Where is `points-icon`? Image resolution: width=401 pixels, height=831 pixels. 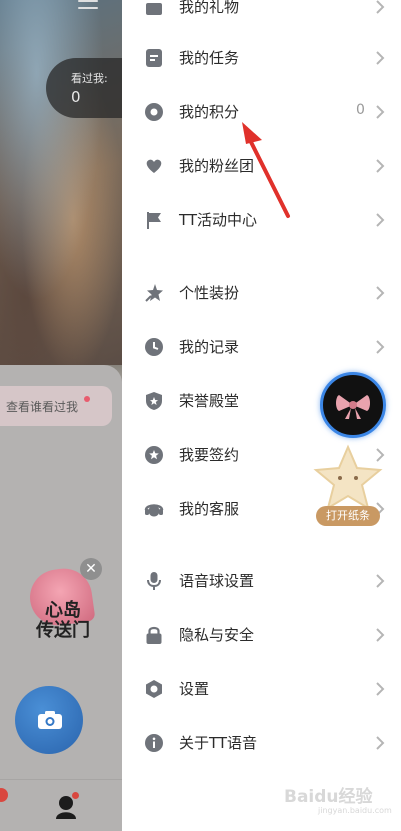
points-icon is located at coordinates (154, 112).